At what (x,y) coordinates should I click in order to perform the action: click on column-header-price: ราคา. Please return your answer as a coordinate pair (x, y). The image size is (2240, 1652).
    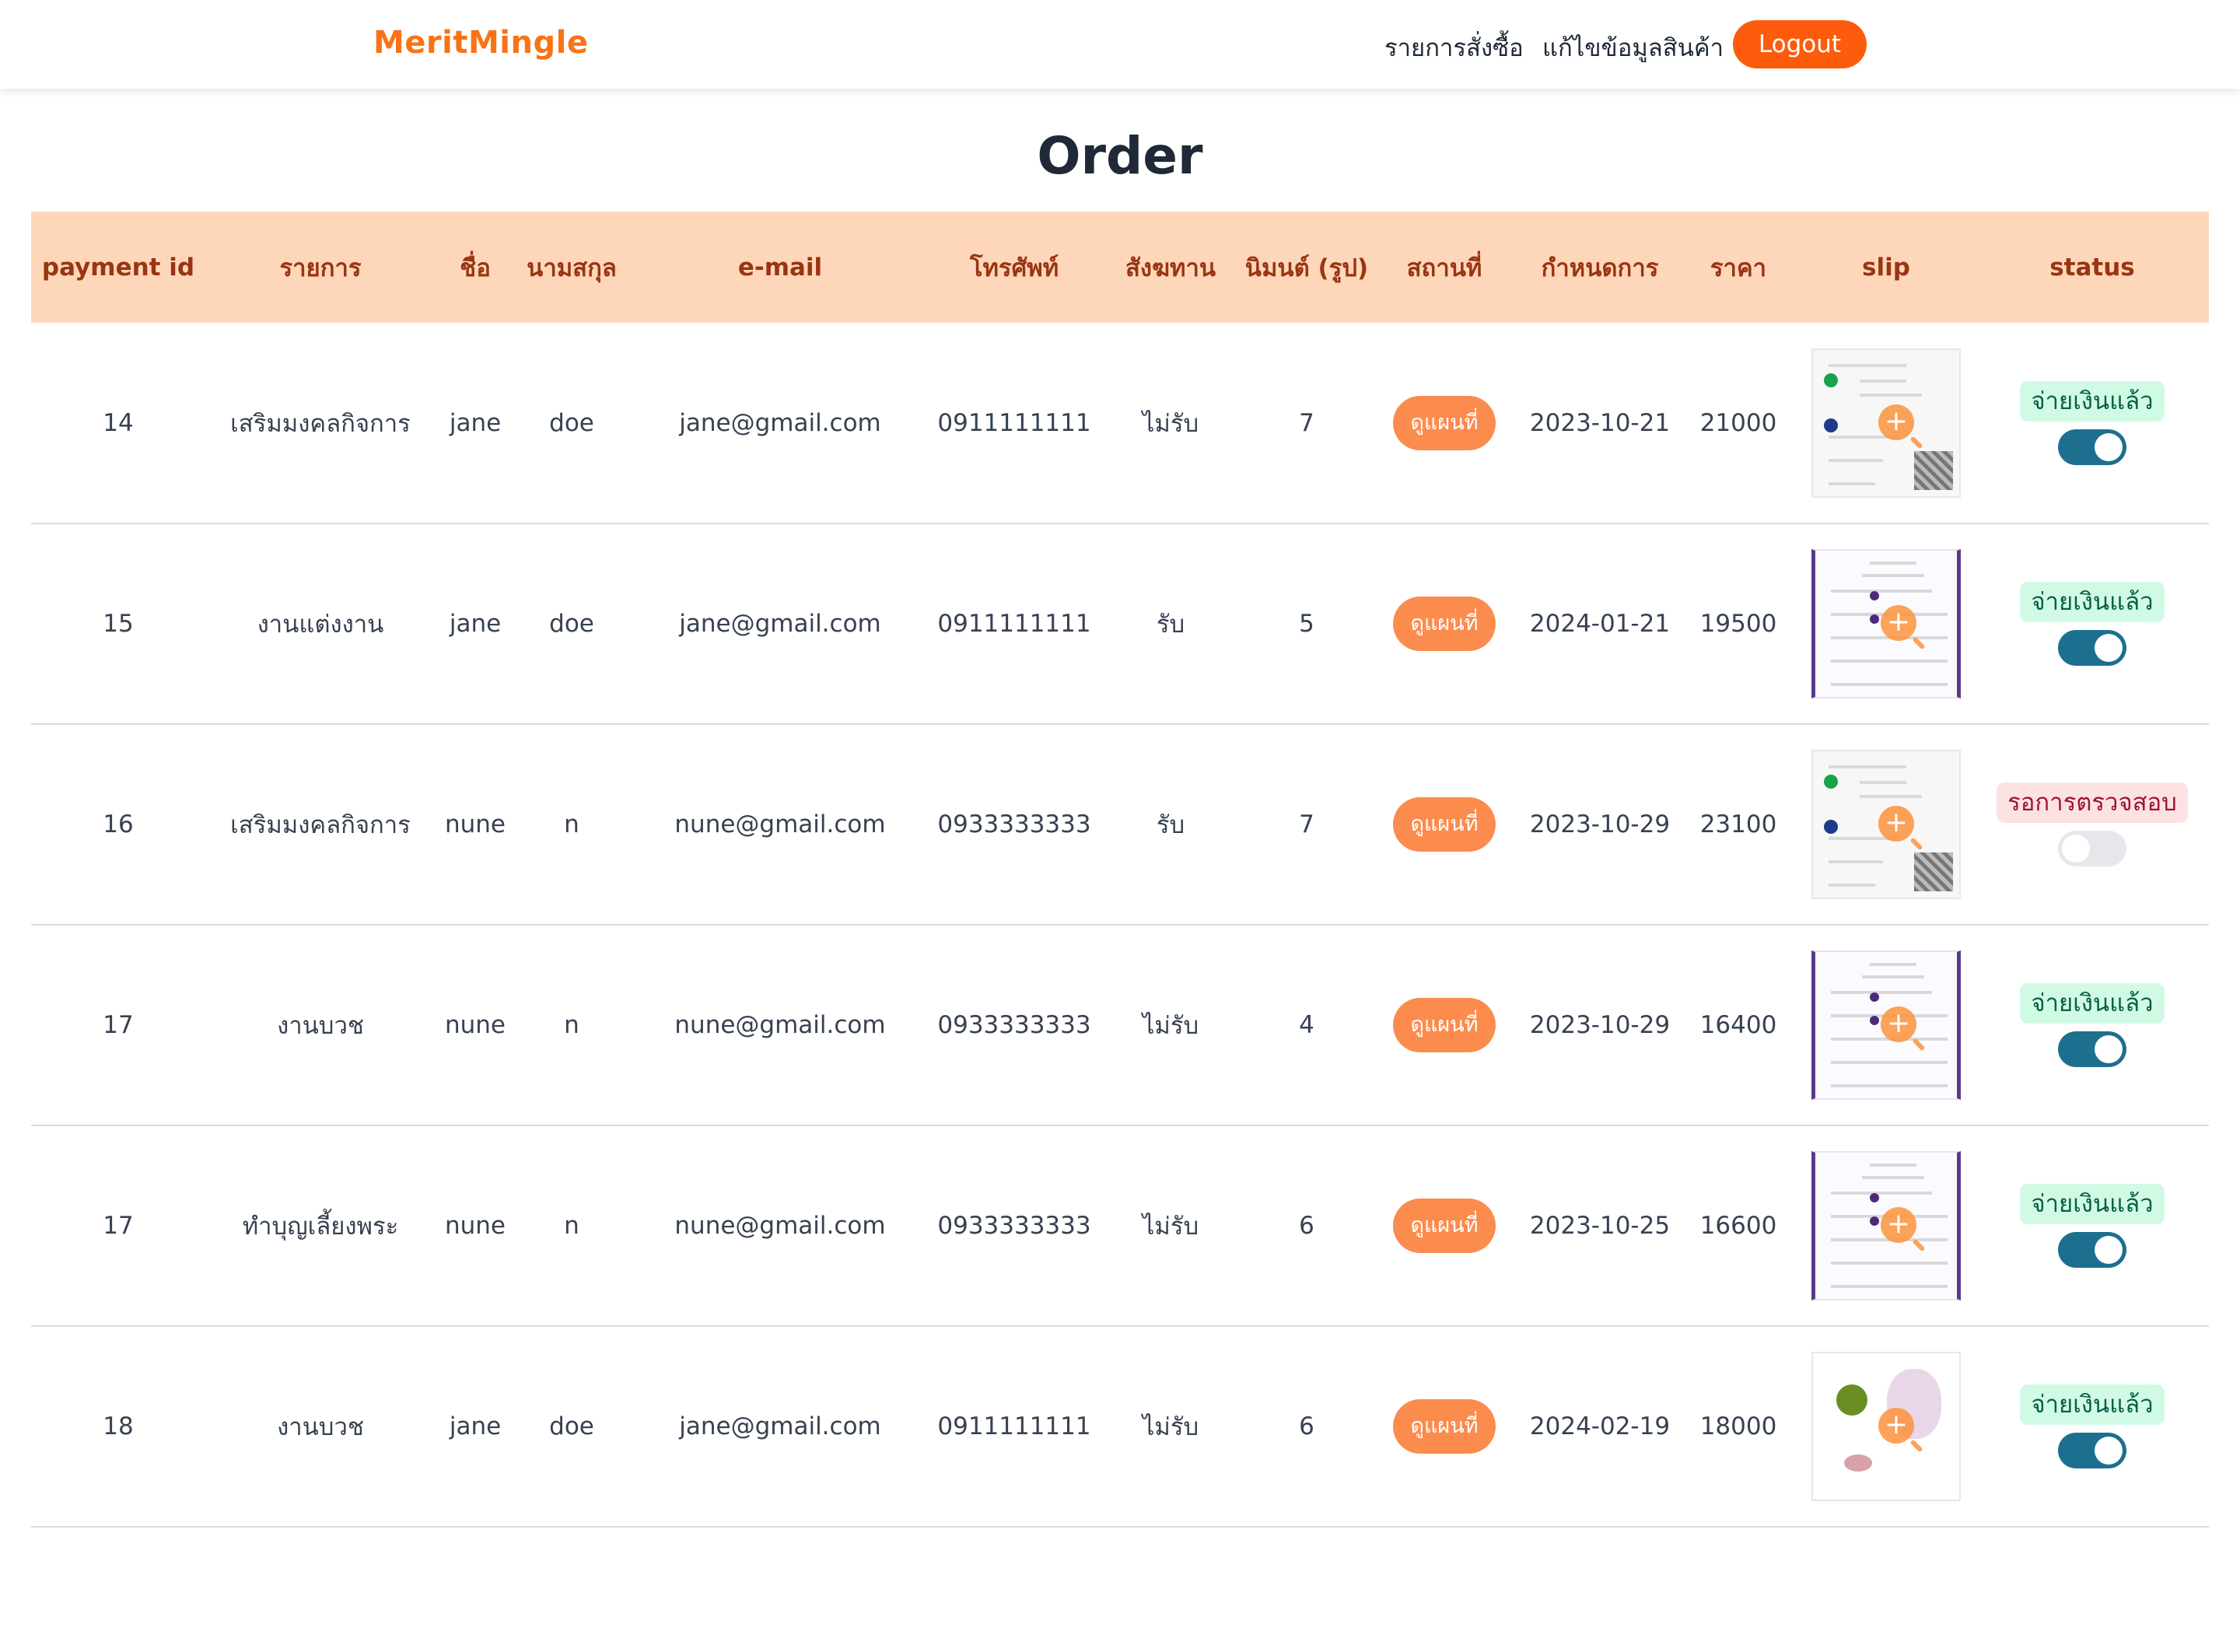
    Looking at the image, I should click on (1738, 268).